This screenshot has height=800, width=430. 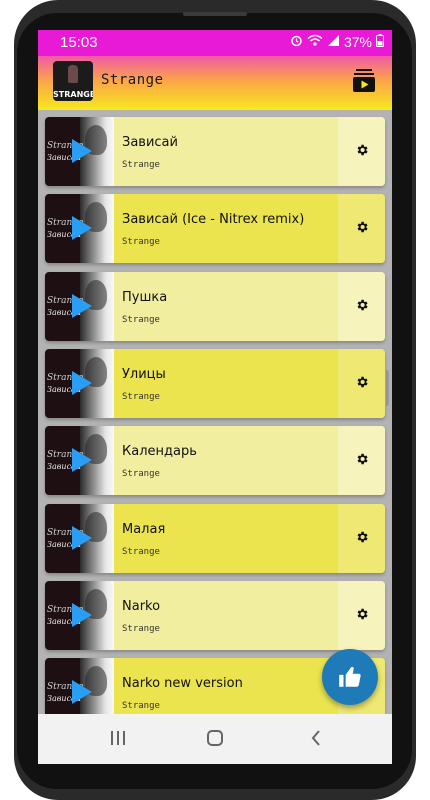 I want to click on track-info: Narko Strange, so click(x=226, y=615).